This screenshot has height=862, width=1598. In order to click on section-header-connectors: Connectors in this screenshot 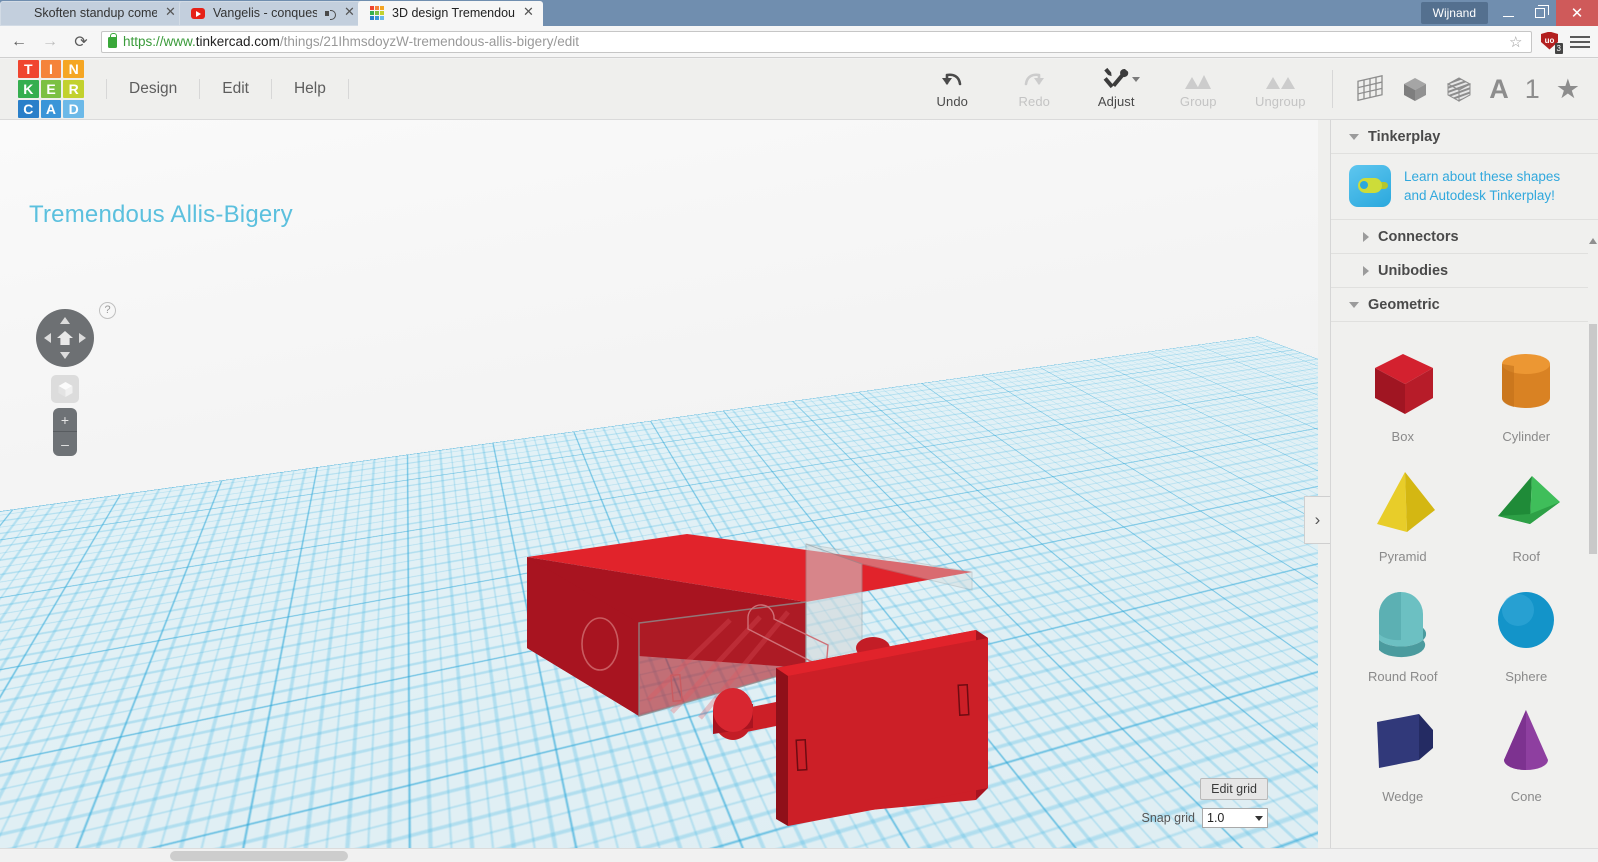, I will do `click(1464, 237)`.